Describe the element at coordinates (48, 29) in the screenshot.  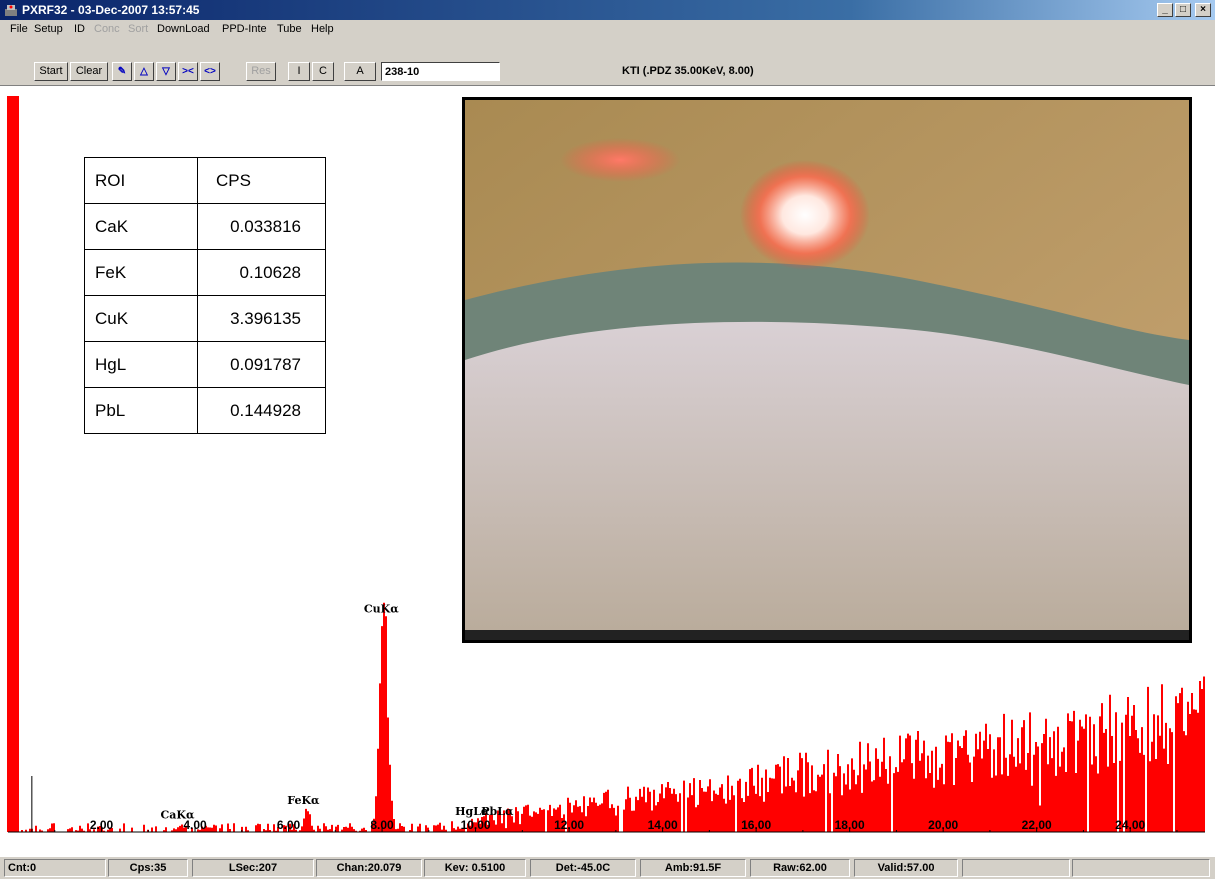
I see `menu-setup: Setup` at that location.